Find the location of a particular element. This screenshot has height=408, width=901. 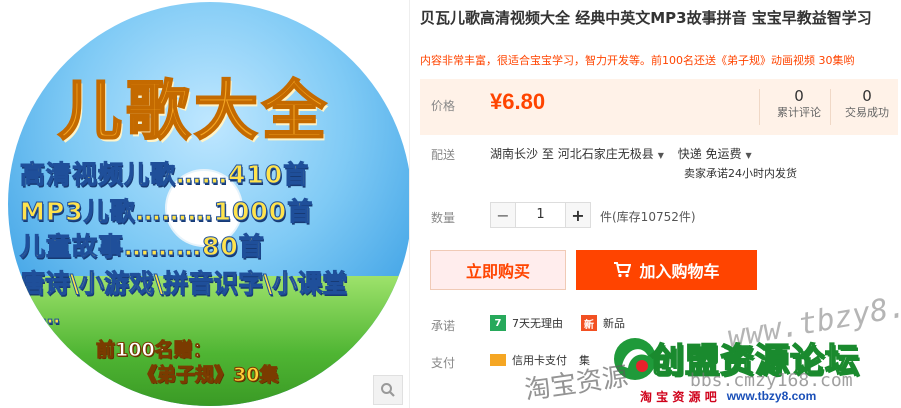

quantity-stepper: − 1 + is located at coordinates (540, 215).